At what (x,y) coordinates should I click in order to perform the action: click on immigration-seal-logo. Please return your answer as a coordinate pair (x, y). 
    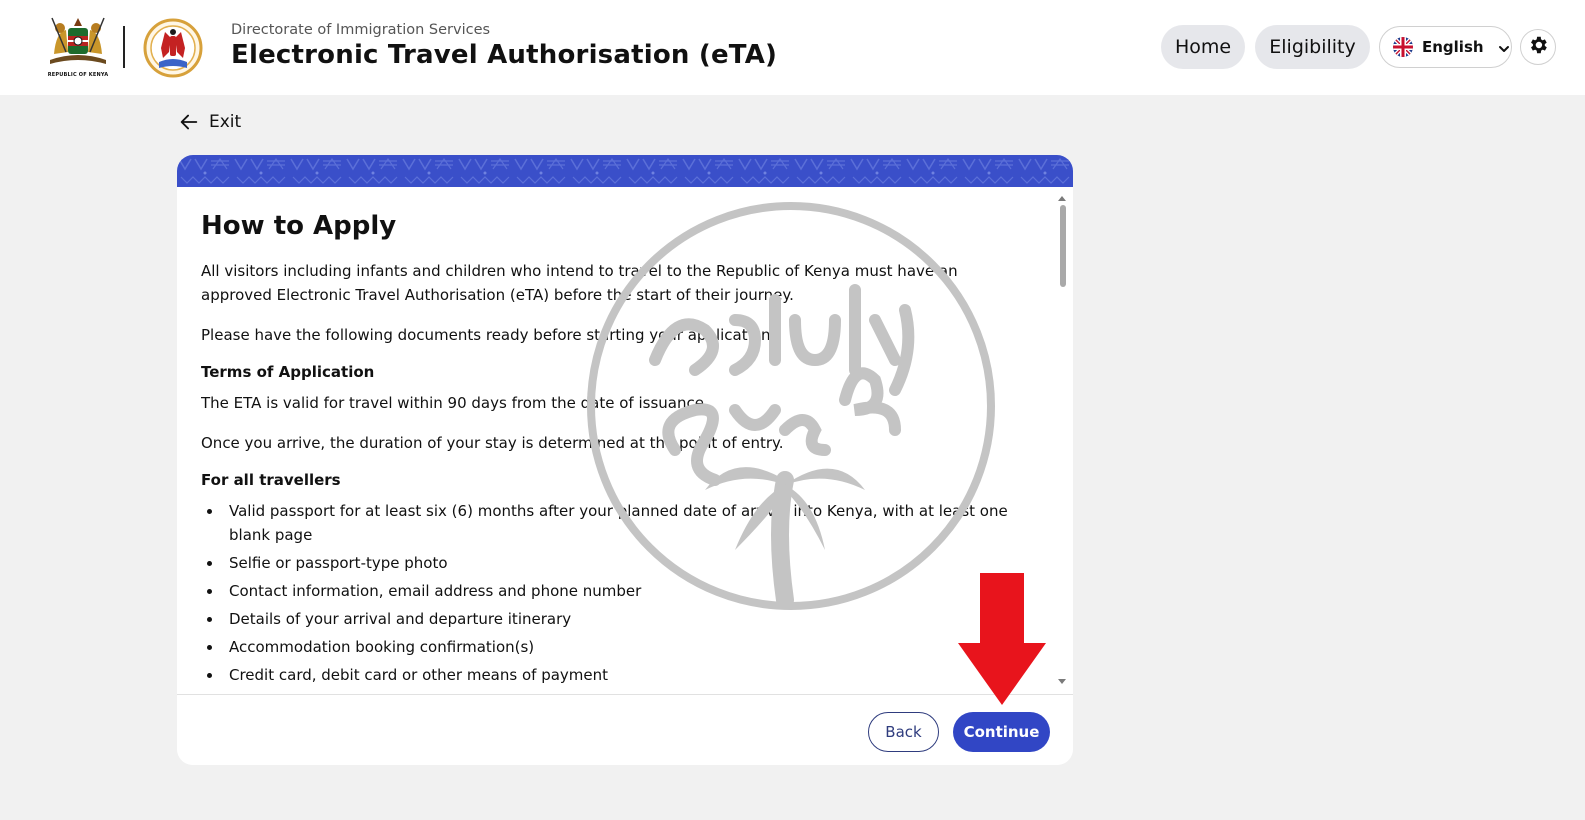
    Looking at the image, I should click on (173, 48).